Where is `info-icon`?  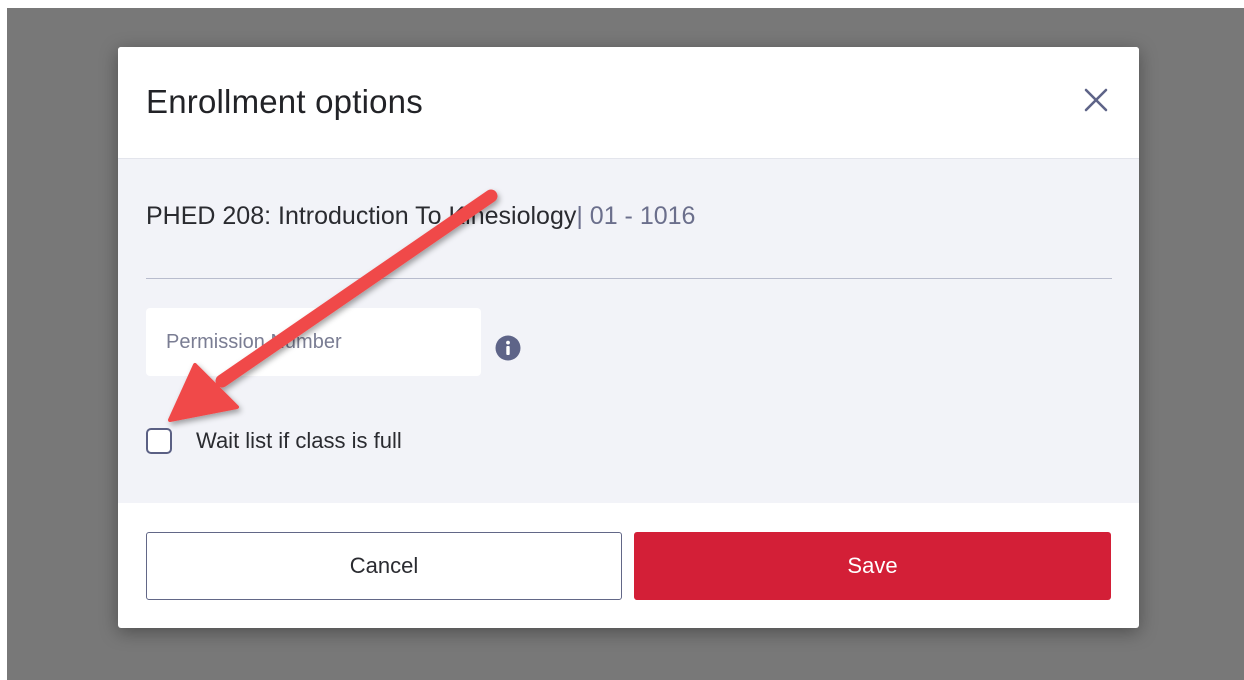 info-icon is located at coordinates (508, 348).